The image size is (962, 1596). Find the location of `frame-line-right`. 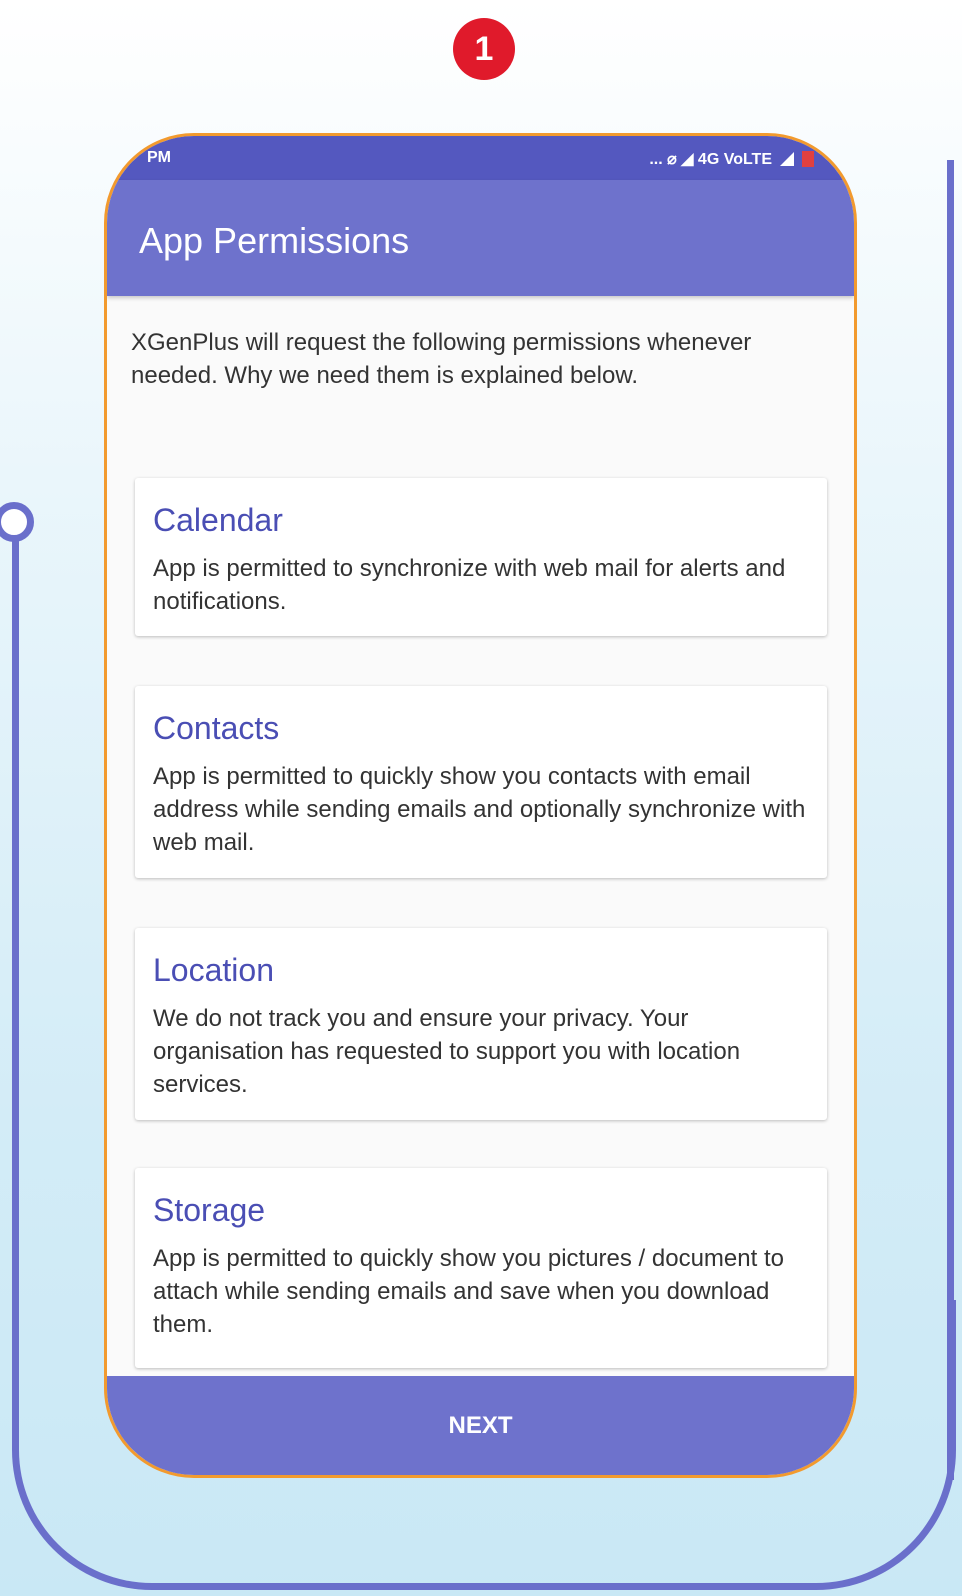

frame-line-right is located at coordinates (950, 820).